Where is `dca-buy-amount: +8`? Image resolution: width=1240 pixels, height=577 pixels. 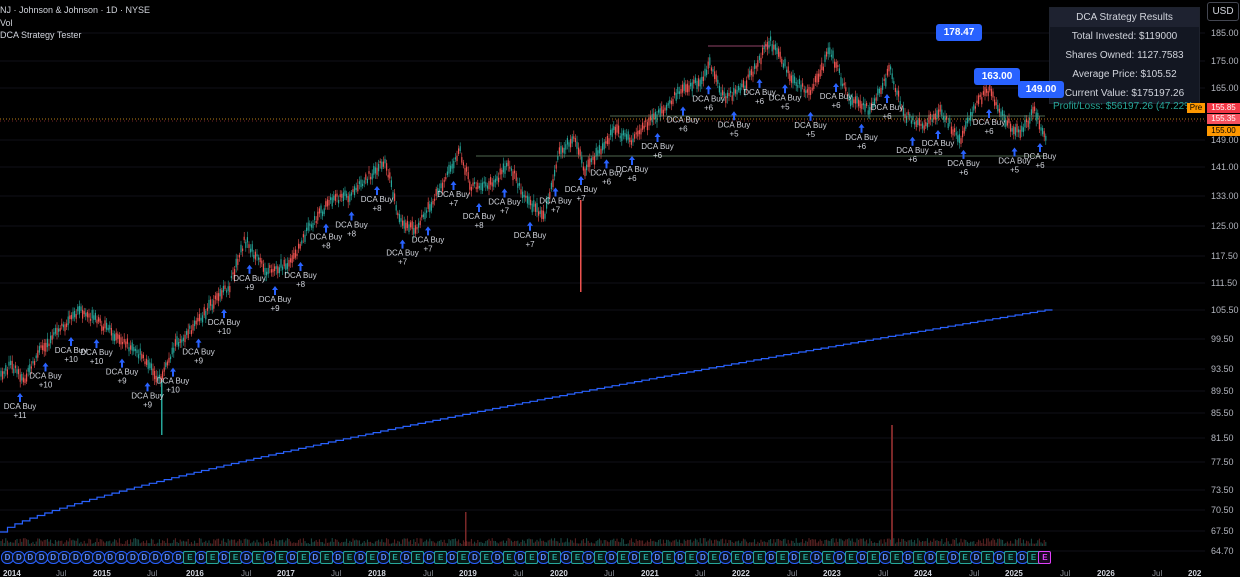
dca-buy-amount: +8 is located at coordinates (301, 284).